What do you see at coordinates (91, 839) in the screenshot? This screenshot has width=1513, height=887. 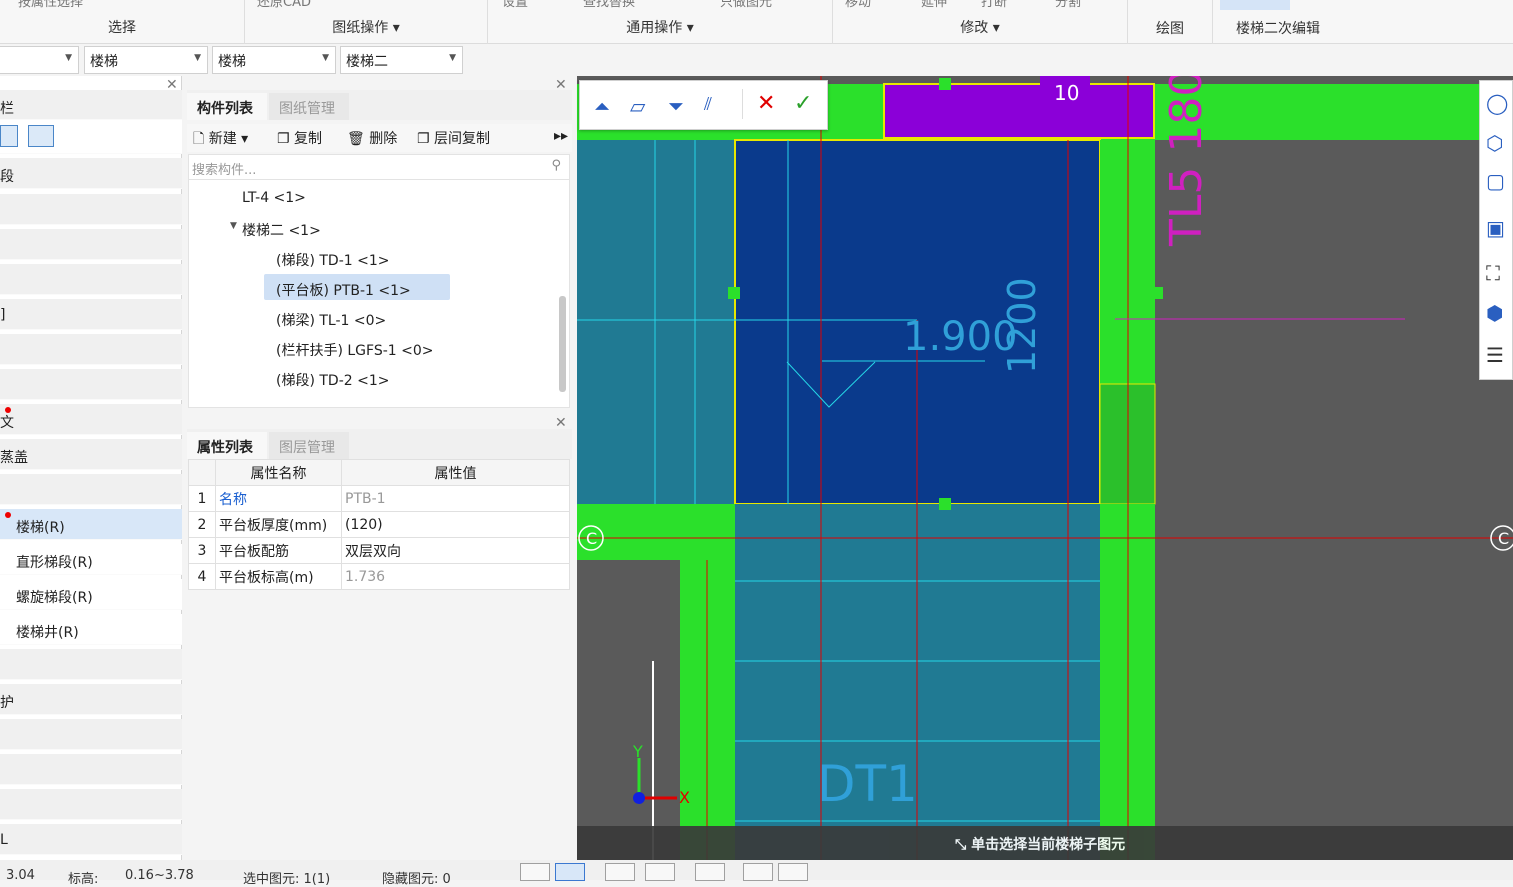 I see `nav-item: L` at bounding box center [91, 839].